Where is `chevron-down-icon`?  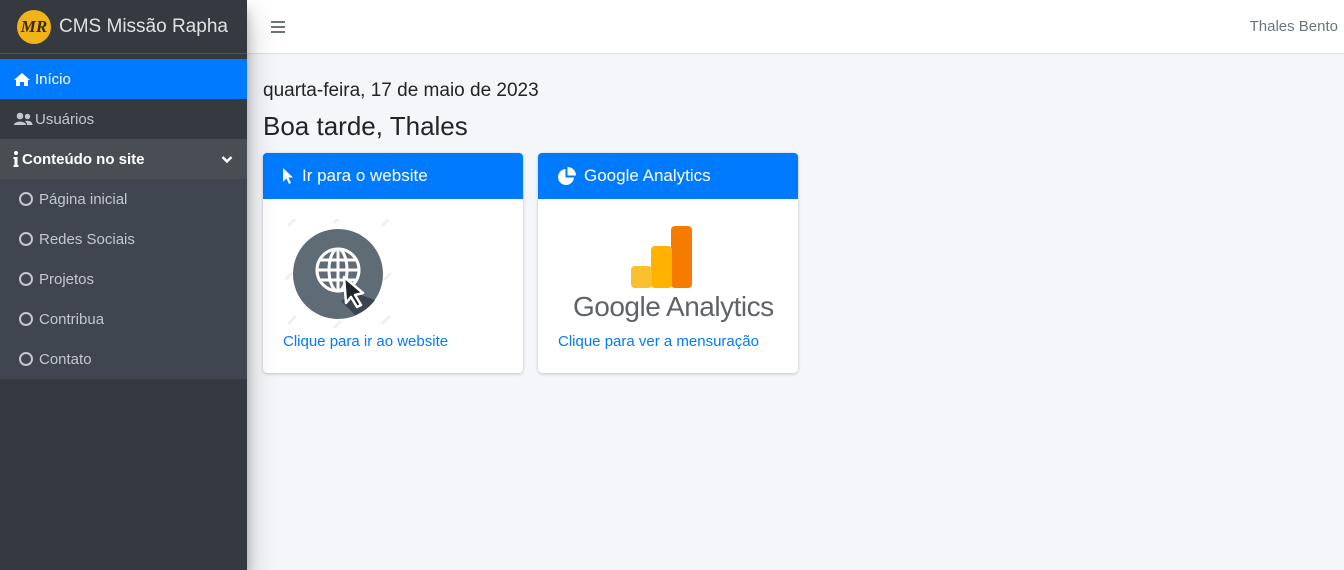
chevron-down-icon is located at coordinates (227, 160).